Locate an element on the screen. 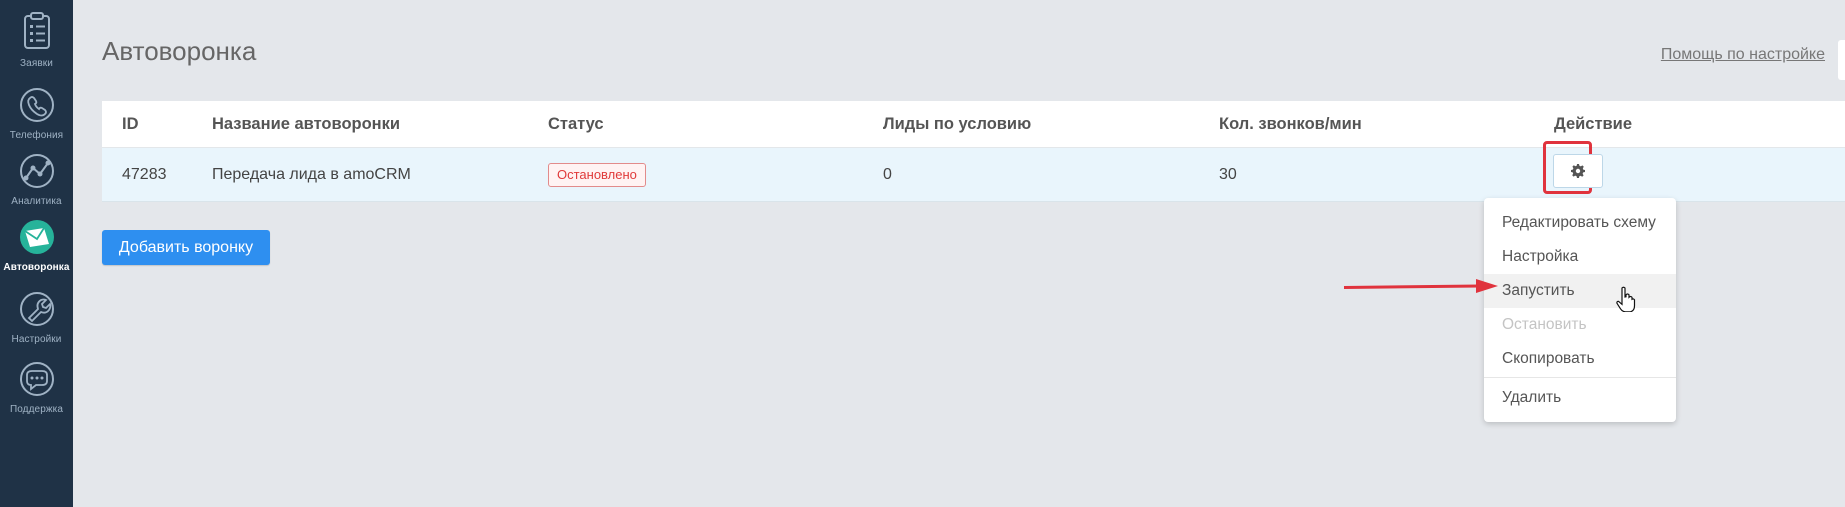 The width and height of the screenshot is (1845, 507). sidebar-item-telephony: Телефония is located at coordinates (36, 113).